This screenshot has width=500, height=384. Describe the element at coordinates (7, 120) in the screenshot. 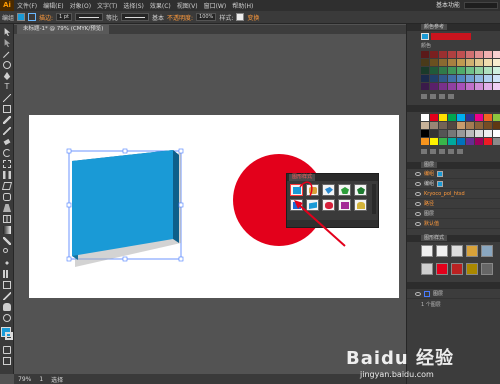

I see `paintbrush-tool-icon` at that location.